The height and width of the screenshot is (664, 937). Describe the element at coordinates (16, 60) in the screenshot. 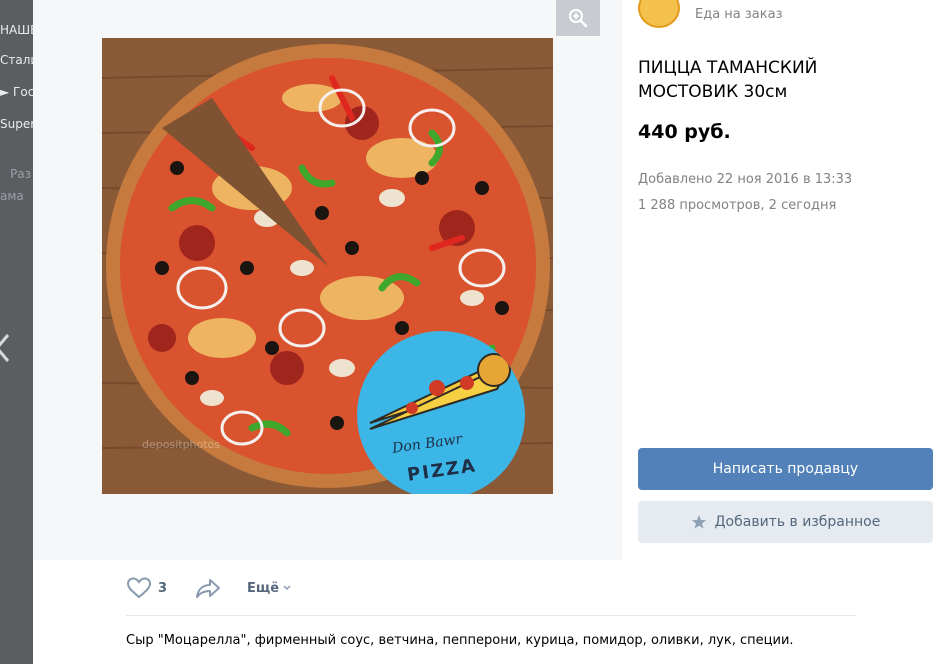

I see `background-text: Стали` at that location.